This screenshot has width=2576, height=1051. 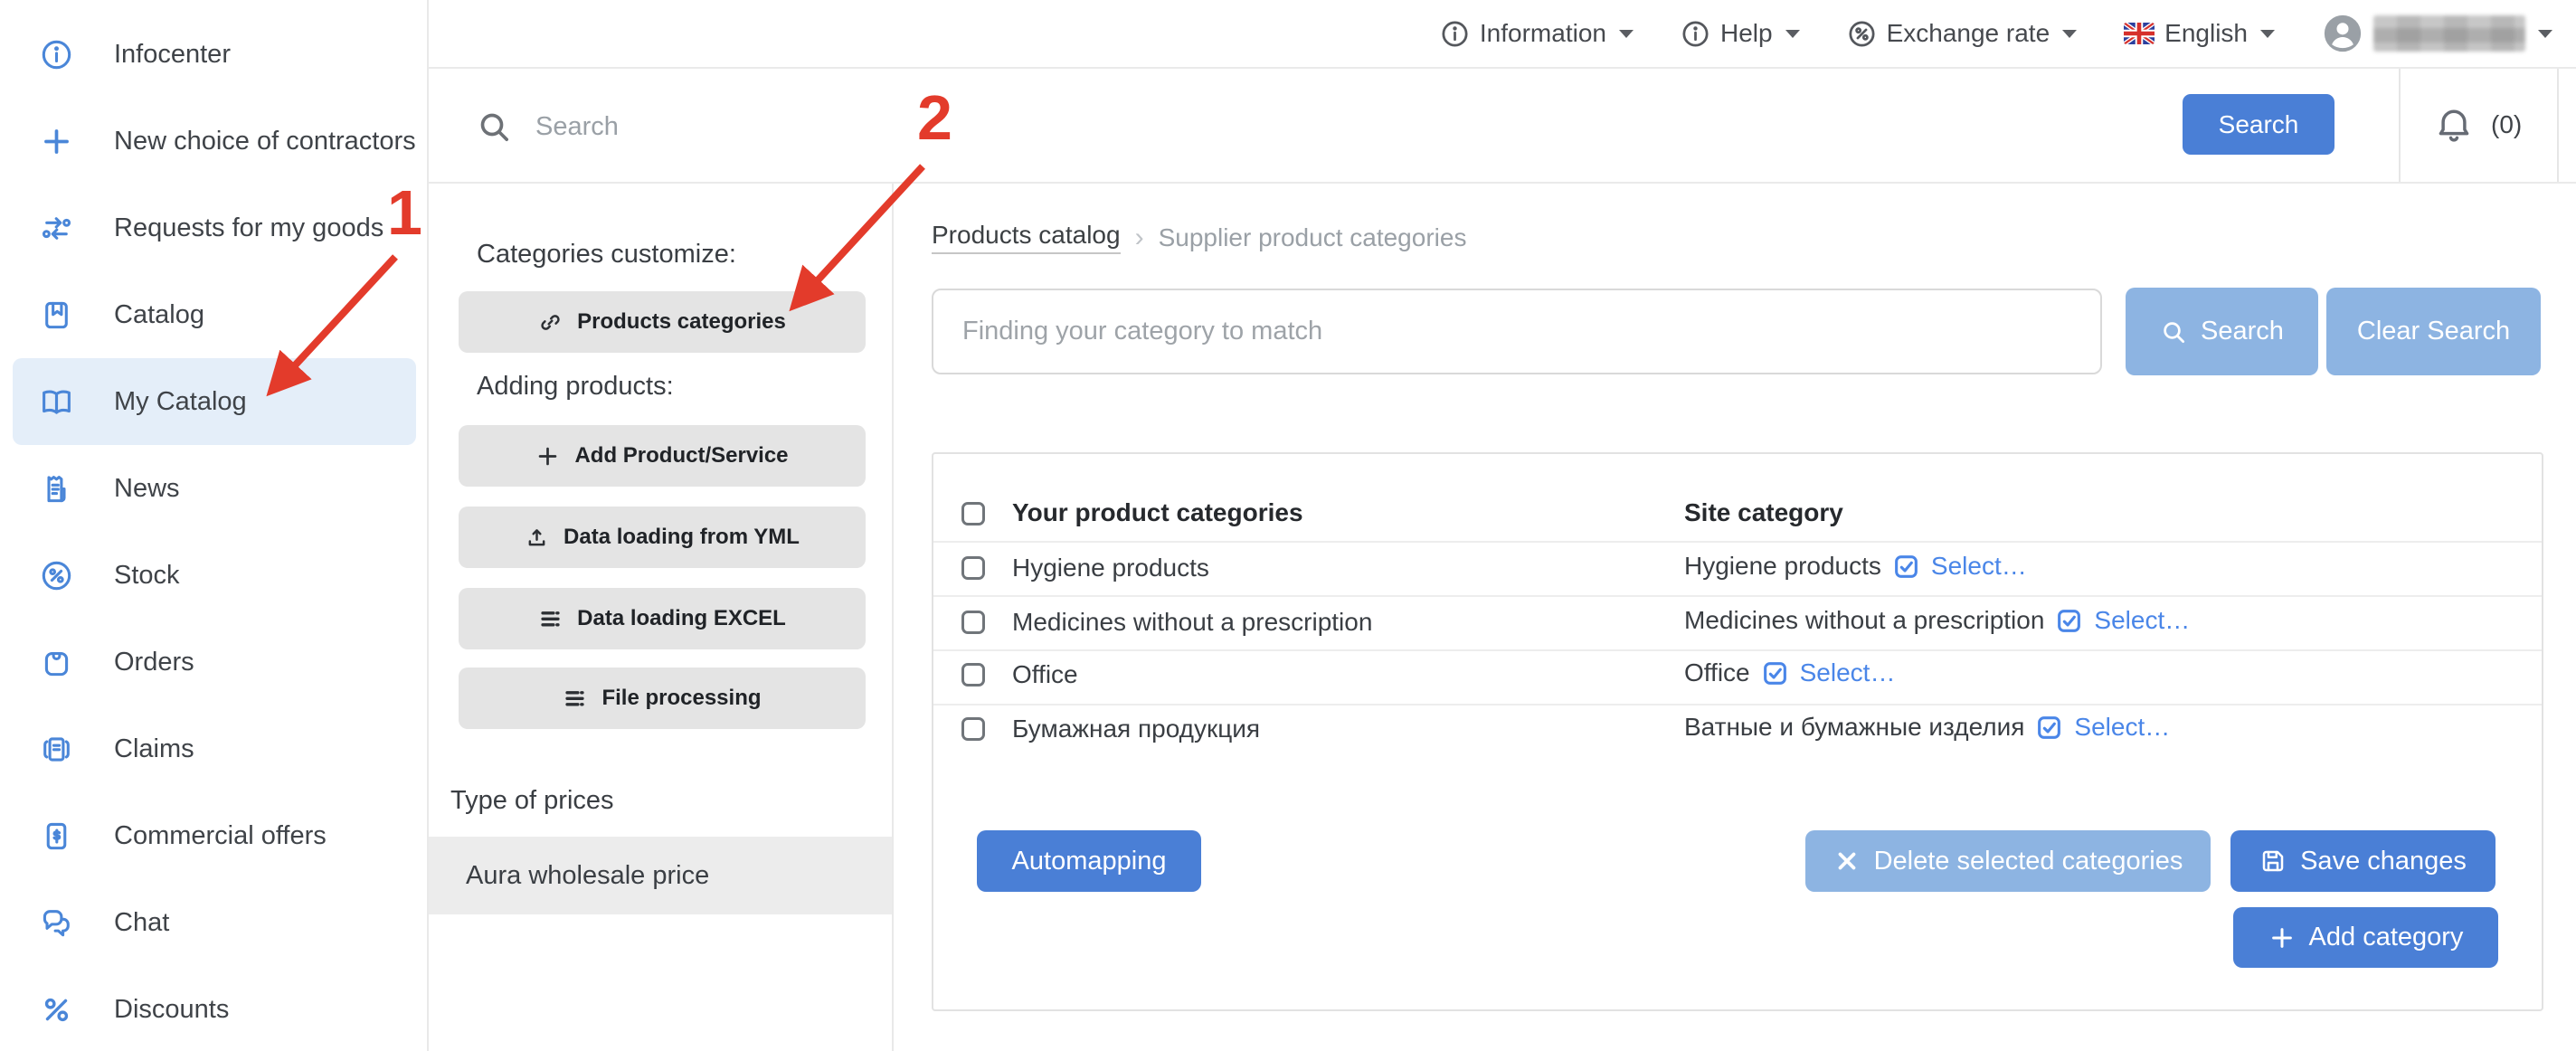 What do you see at coordinates (214, 835) in the screenshot?
I see `sidebar-item-commercial-offers: Commercial offers` at bounding box center [214, 835].